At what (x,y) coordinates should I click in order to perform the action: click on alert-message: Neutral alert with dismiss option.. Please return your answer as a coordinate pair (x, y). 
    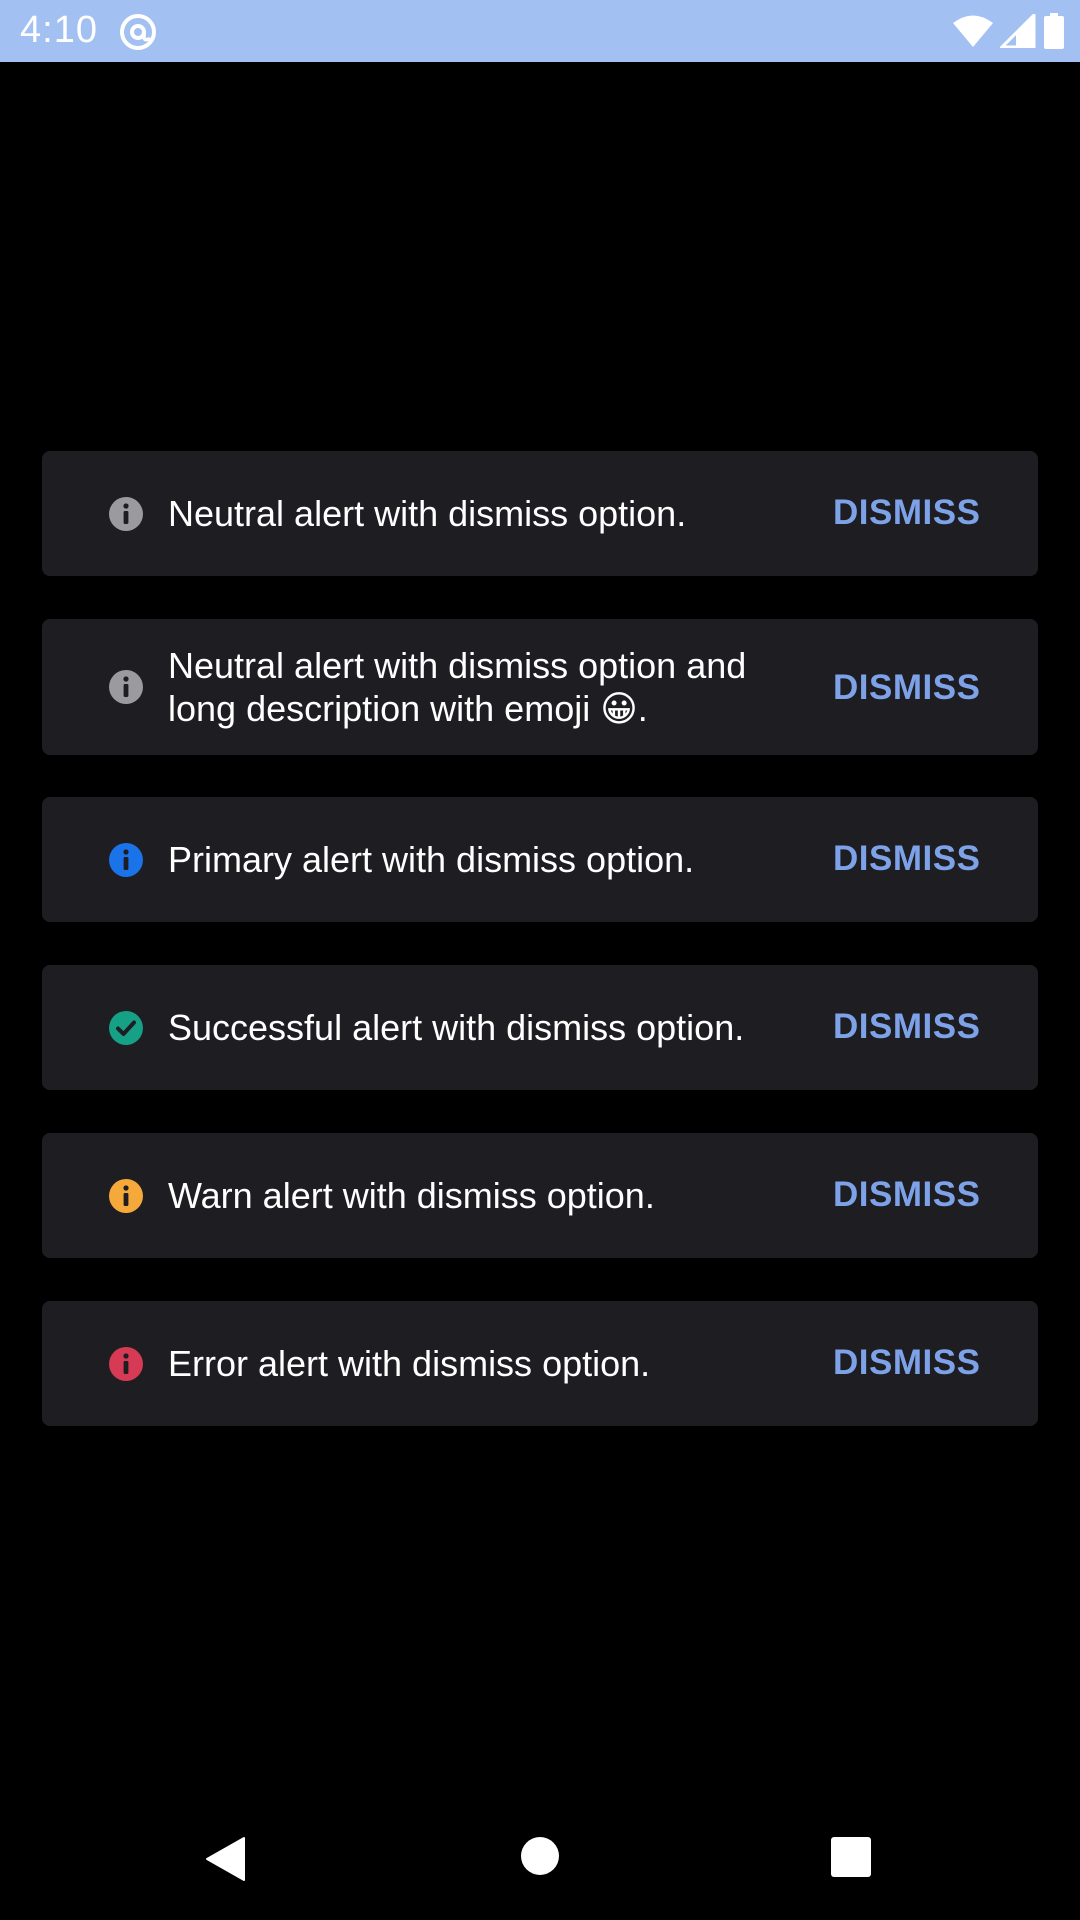
    Looking at the image, I should click on (427, 513).